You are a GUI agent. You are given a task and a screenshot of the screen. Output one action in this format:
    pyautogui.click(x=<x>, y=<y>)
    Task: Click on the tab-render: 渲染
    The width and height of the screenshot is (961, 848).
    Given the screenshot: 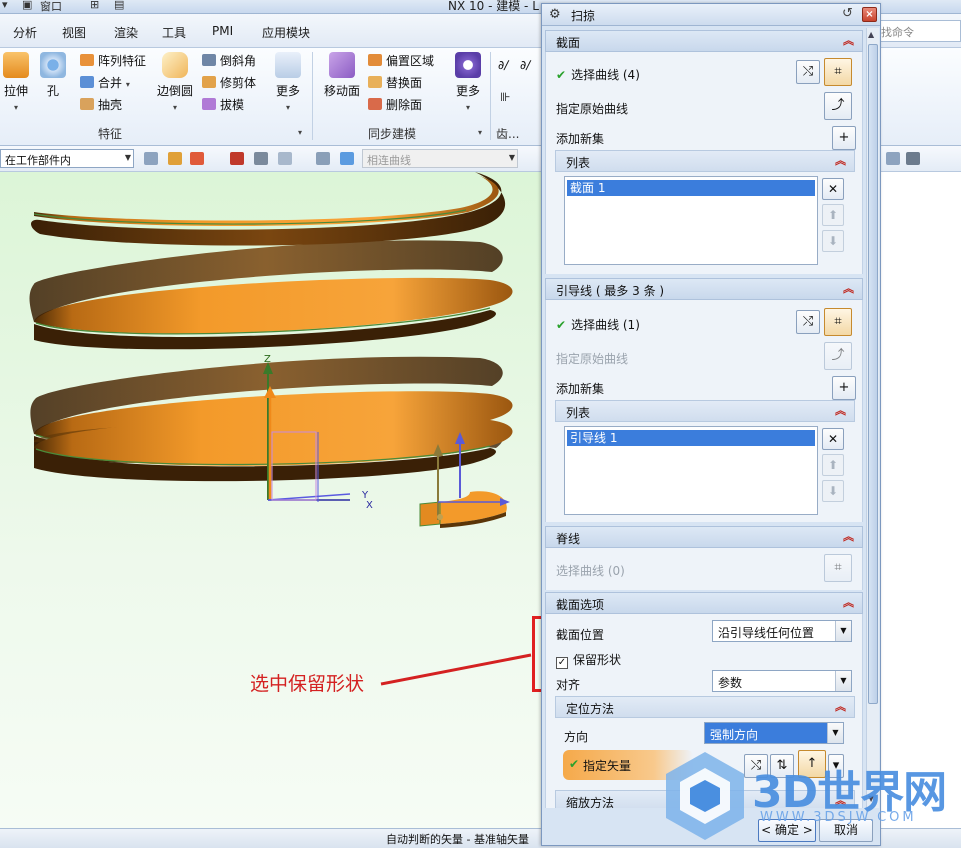 What is the action you would take?
    pyautogui.click(x=126, y=32)
    